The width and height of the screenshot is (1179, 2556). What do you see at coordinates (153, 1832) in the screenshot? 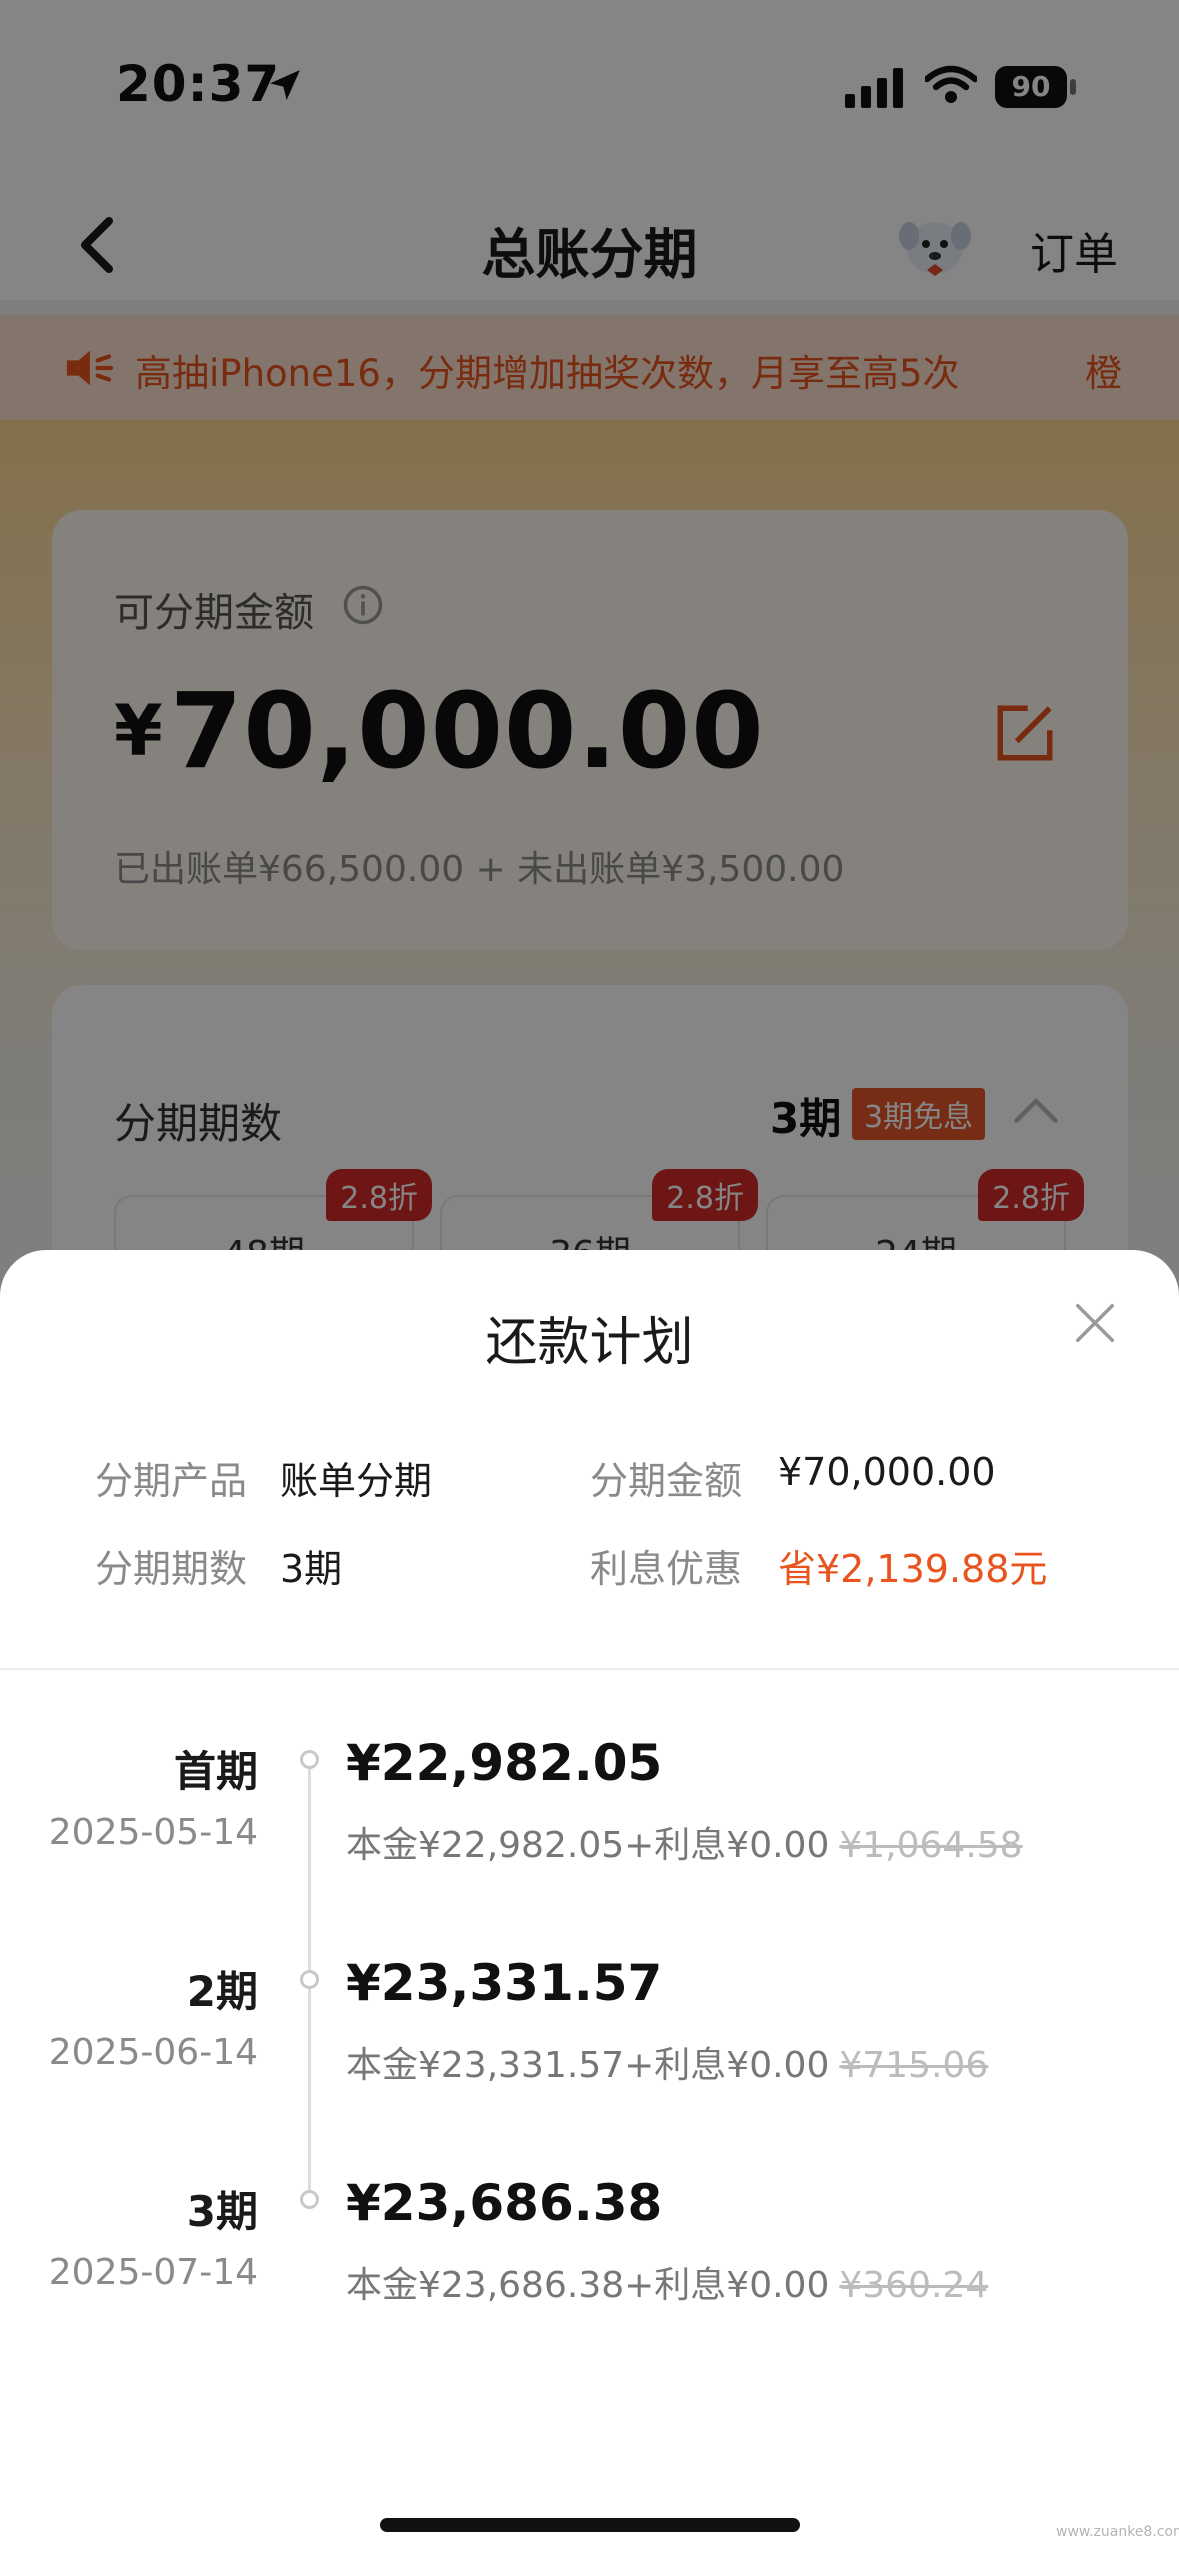
I see `period-date: 2025-05-14` at bounding box center [153, 1832].